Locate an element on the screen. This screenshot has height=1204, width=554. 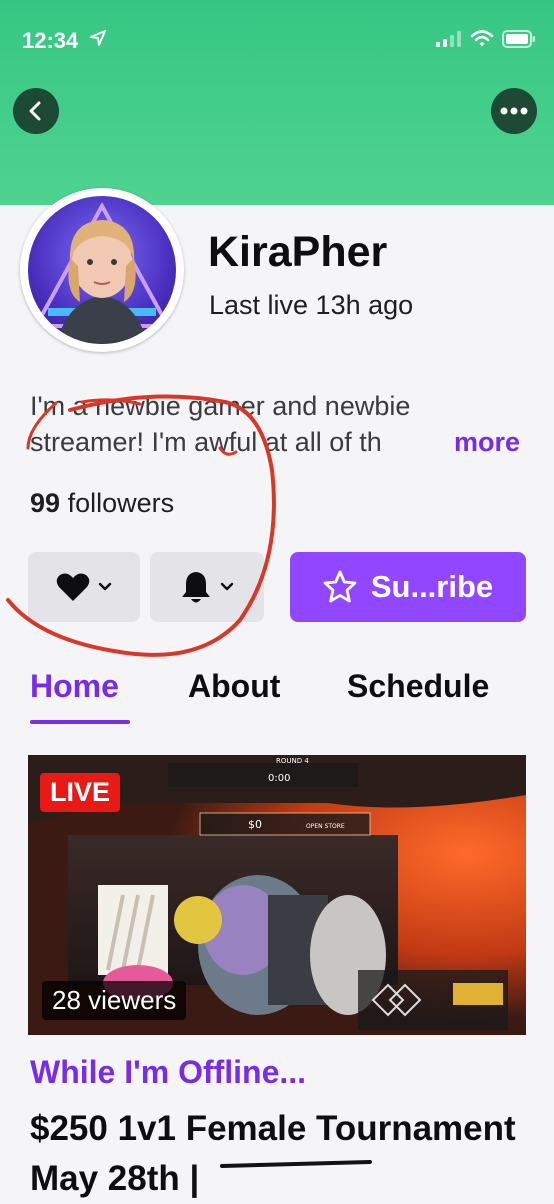
heart-icon is located at coordinates (73, 587).